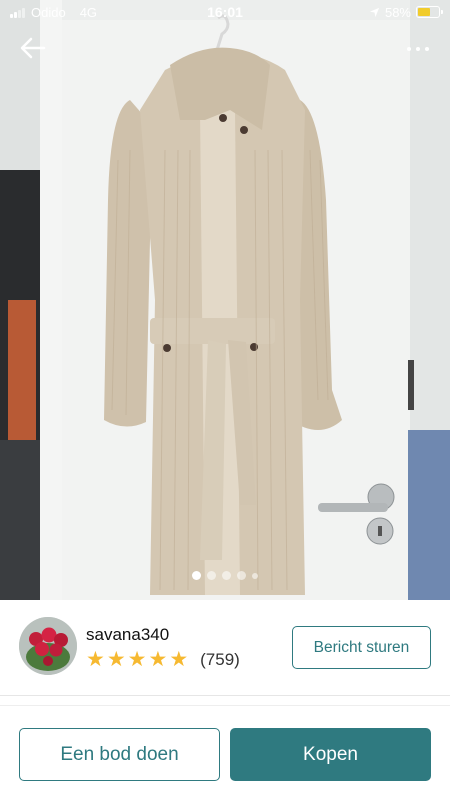 This screenshot has height=800, width=450. Describe the element at coordinates (225, 648) in the screenshot. I see `seller-info: savana340 ★ ★ ★ ★ ★ (759) Bericht sturen` at that location.